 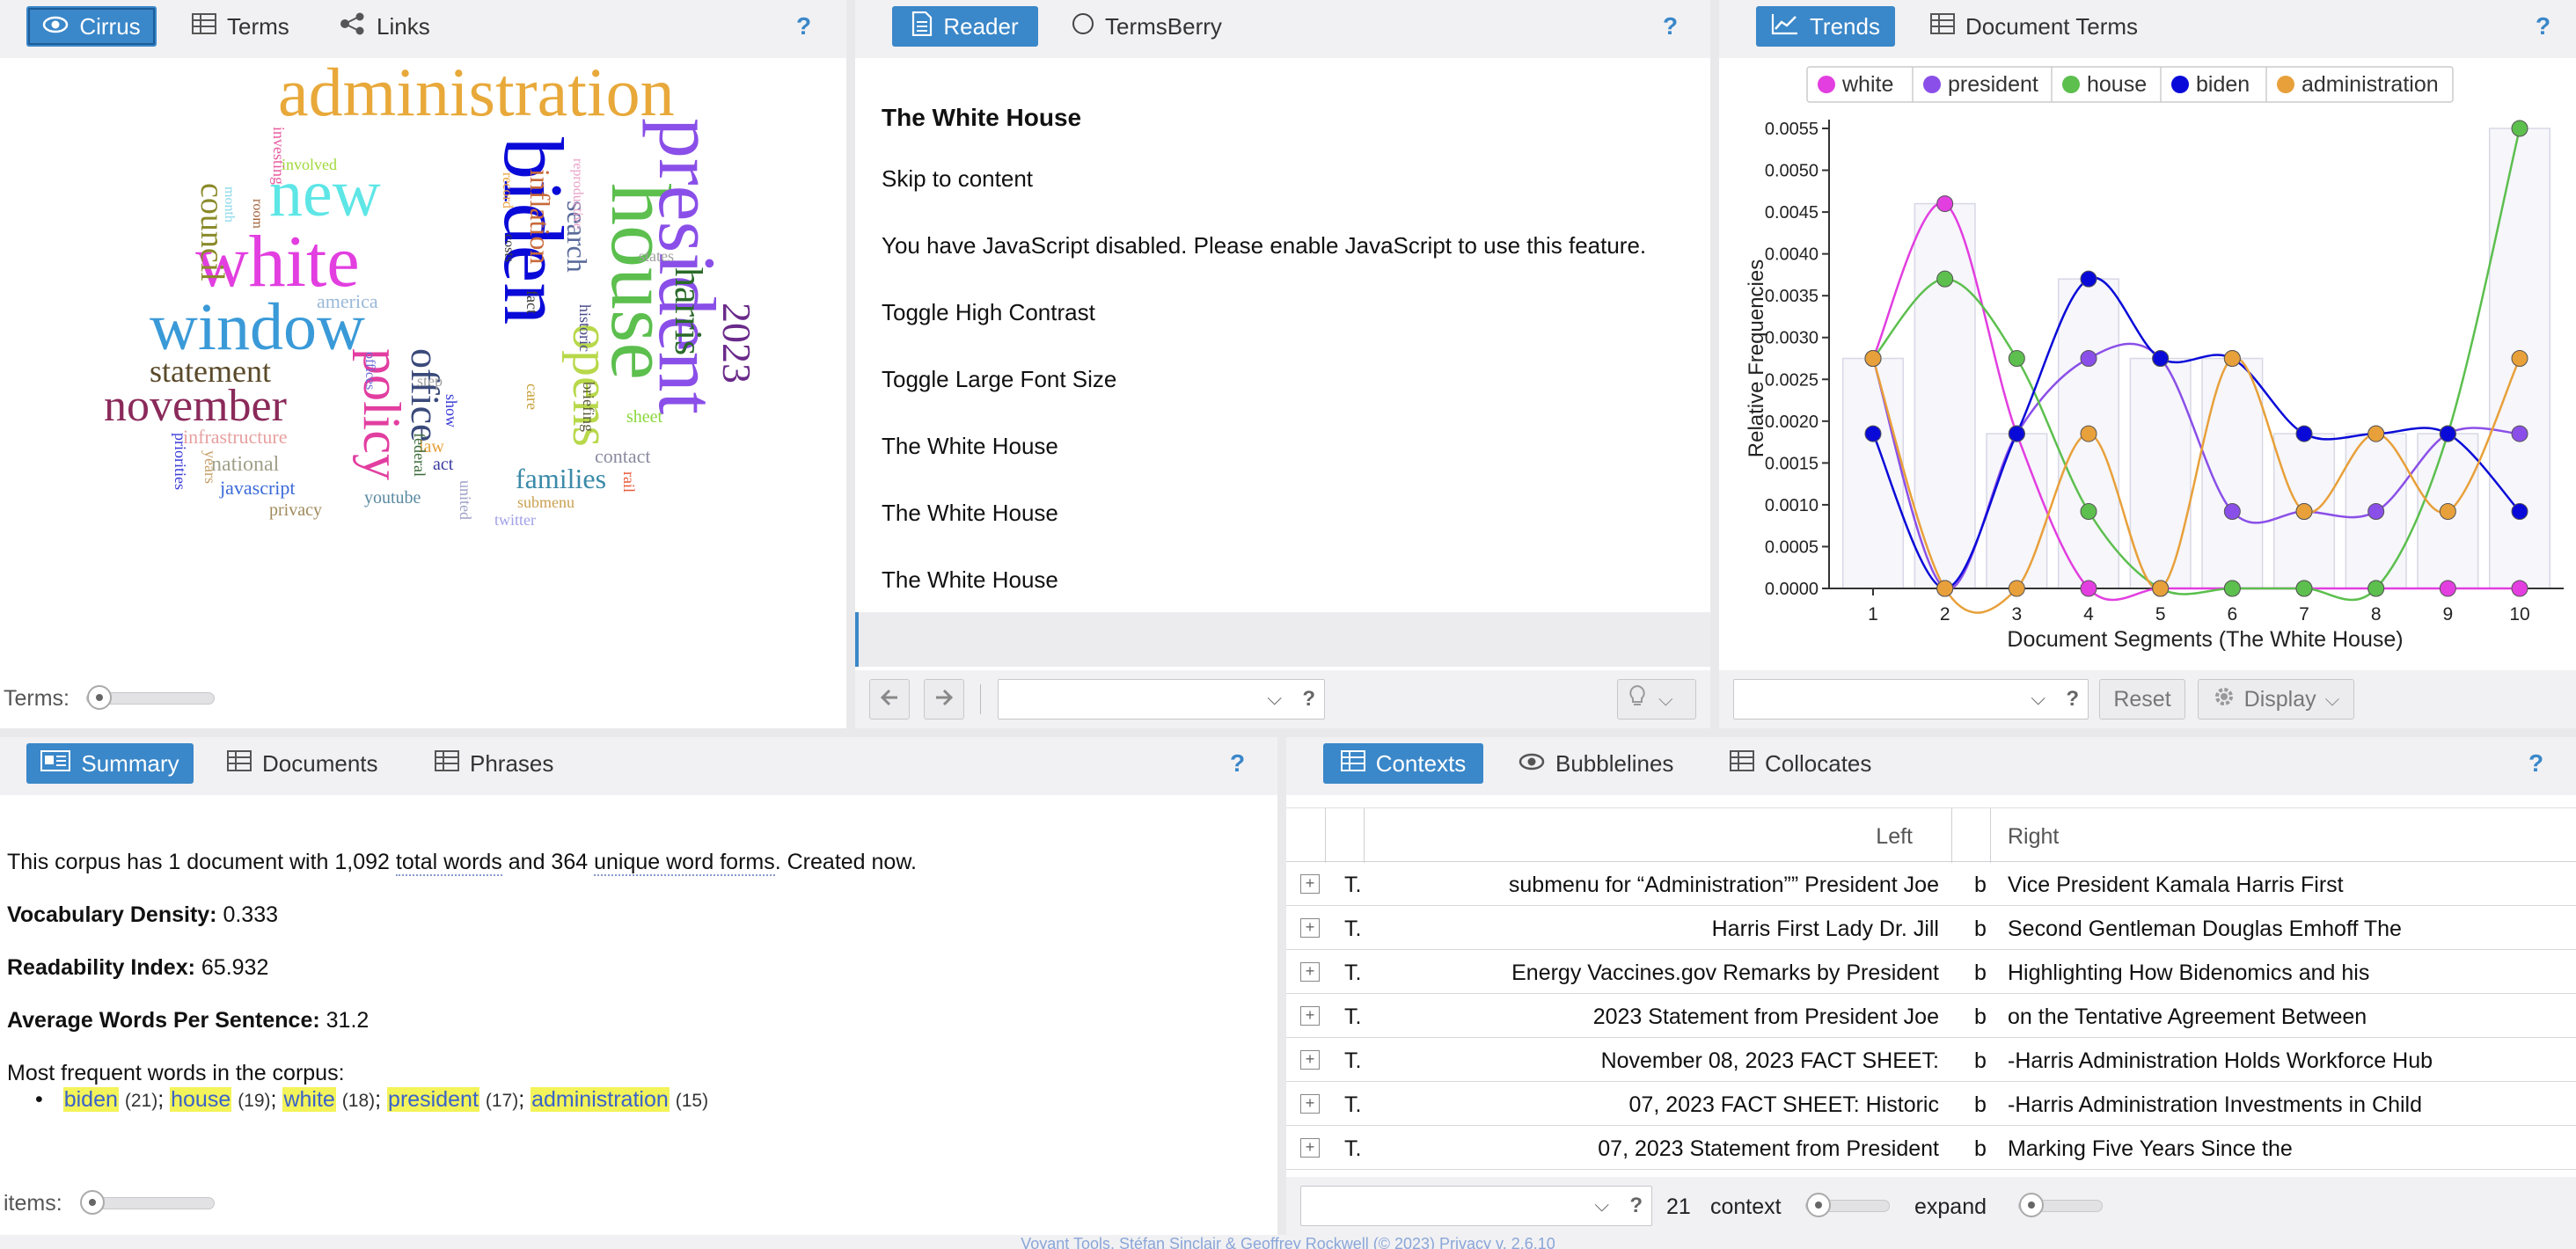 What do you see at coordinates (210, 371) in the screenshot?
I see `cloud-word: statement` at bounding box center [210, 371].